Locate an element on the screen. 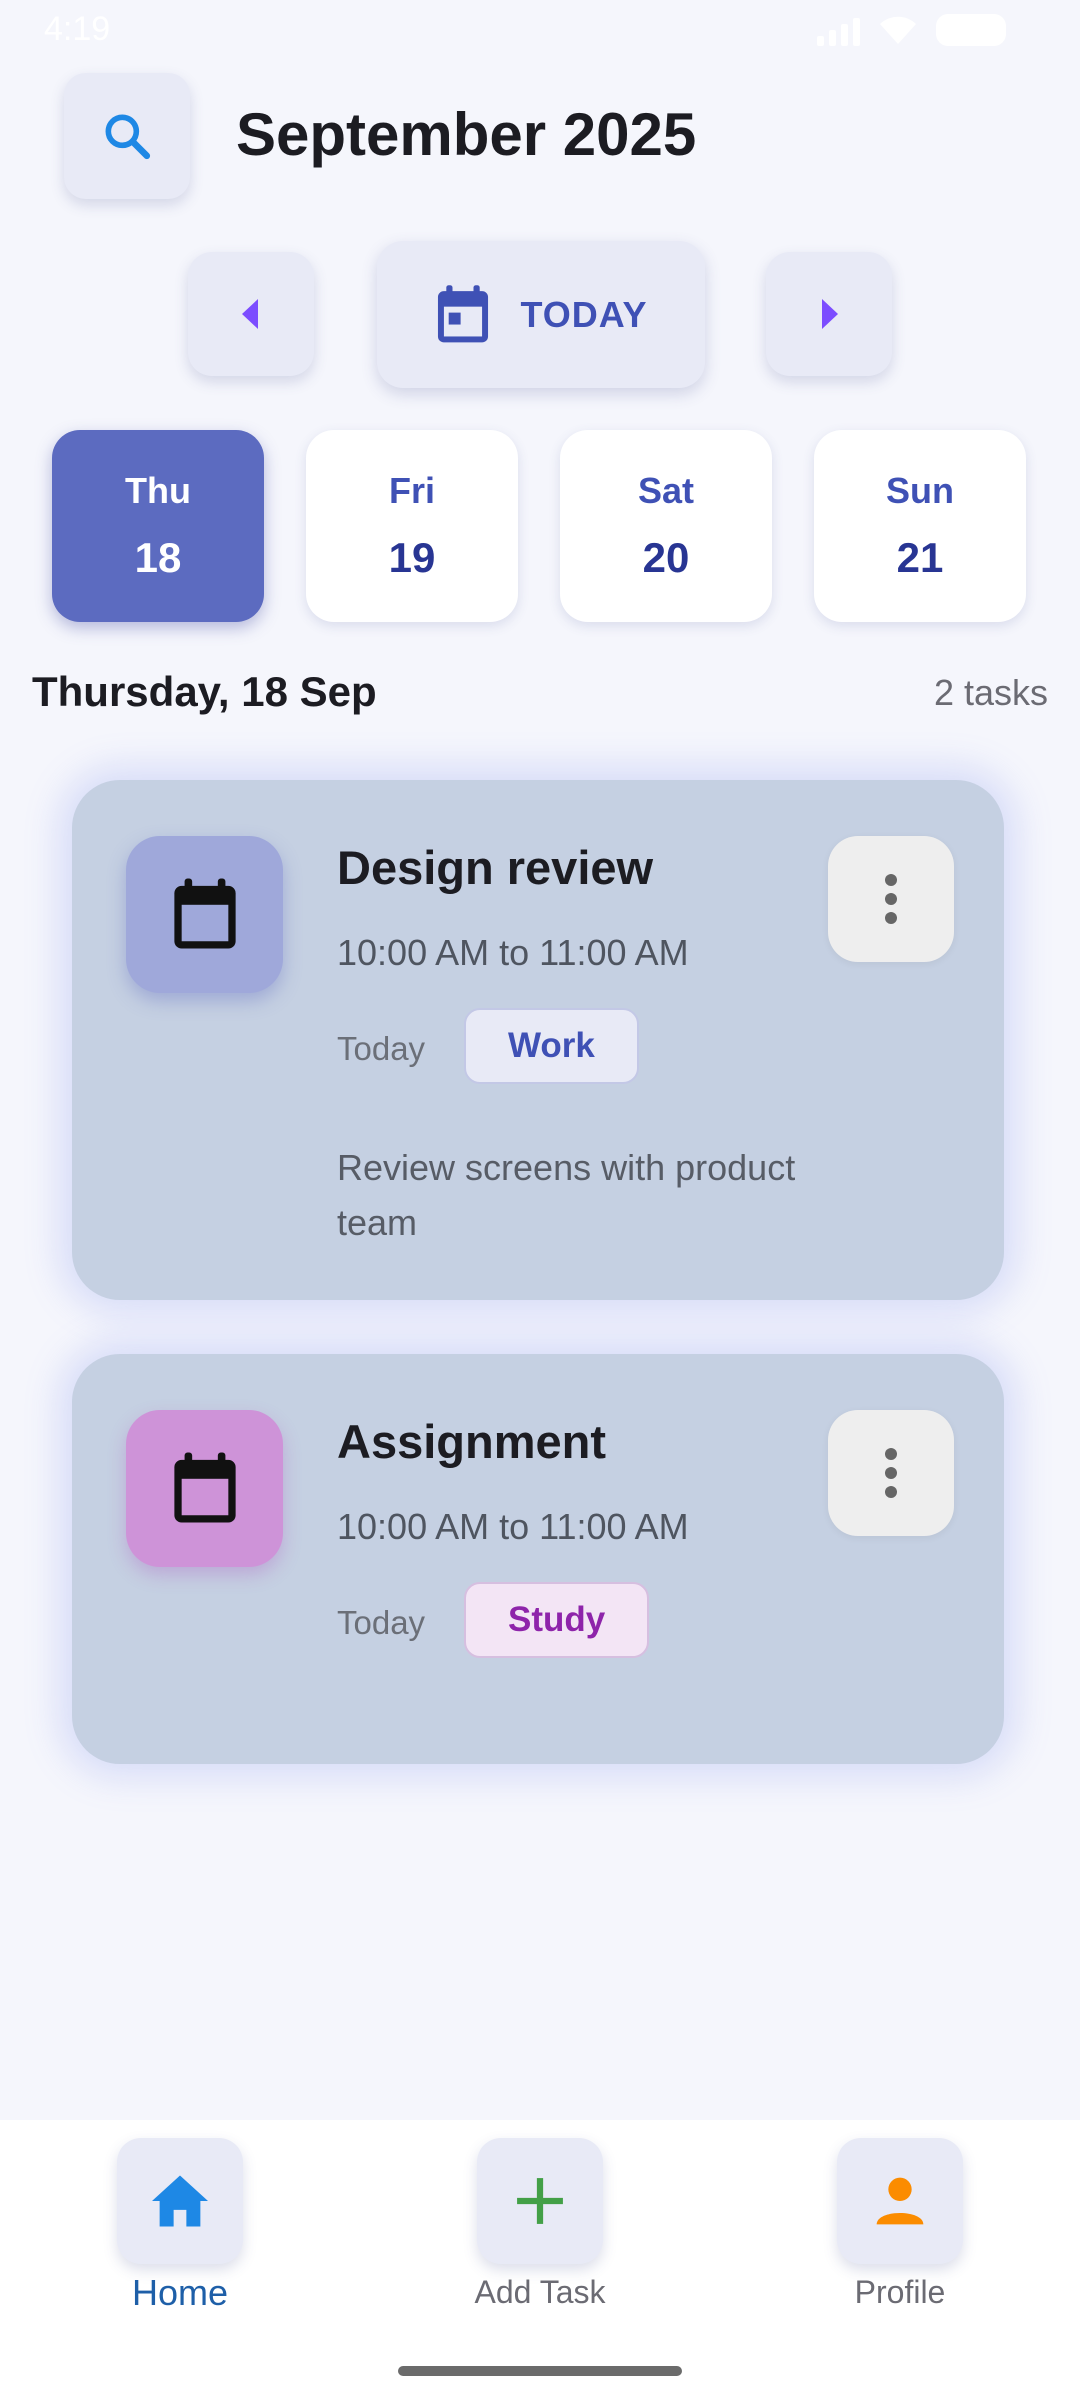 This screenshot has height=2400, width=1080. status-bar: 4:19 is located at coordinates (540, 30).